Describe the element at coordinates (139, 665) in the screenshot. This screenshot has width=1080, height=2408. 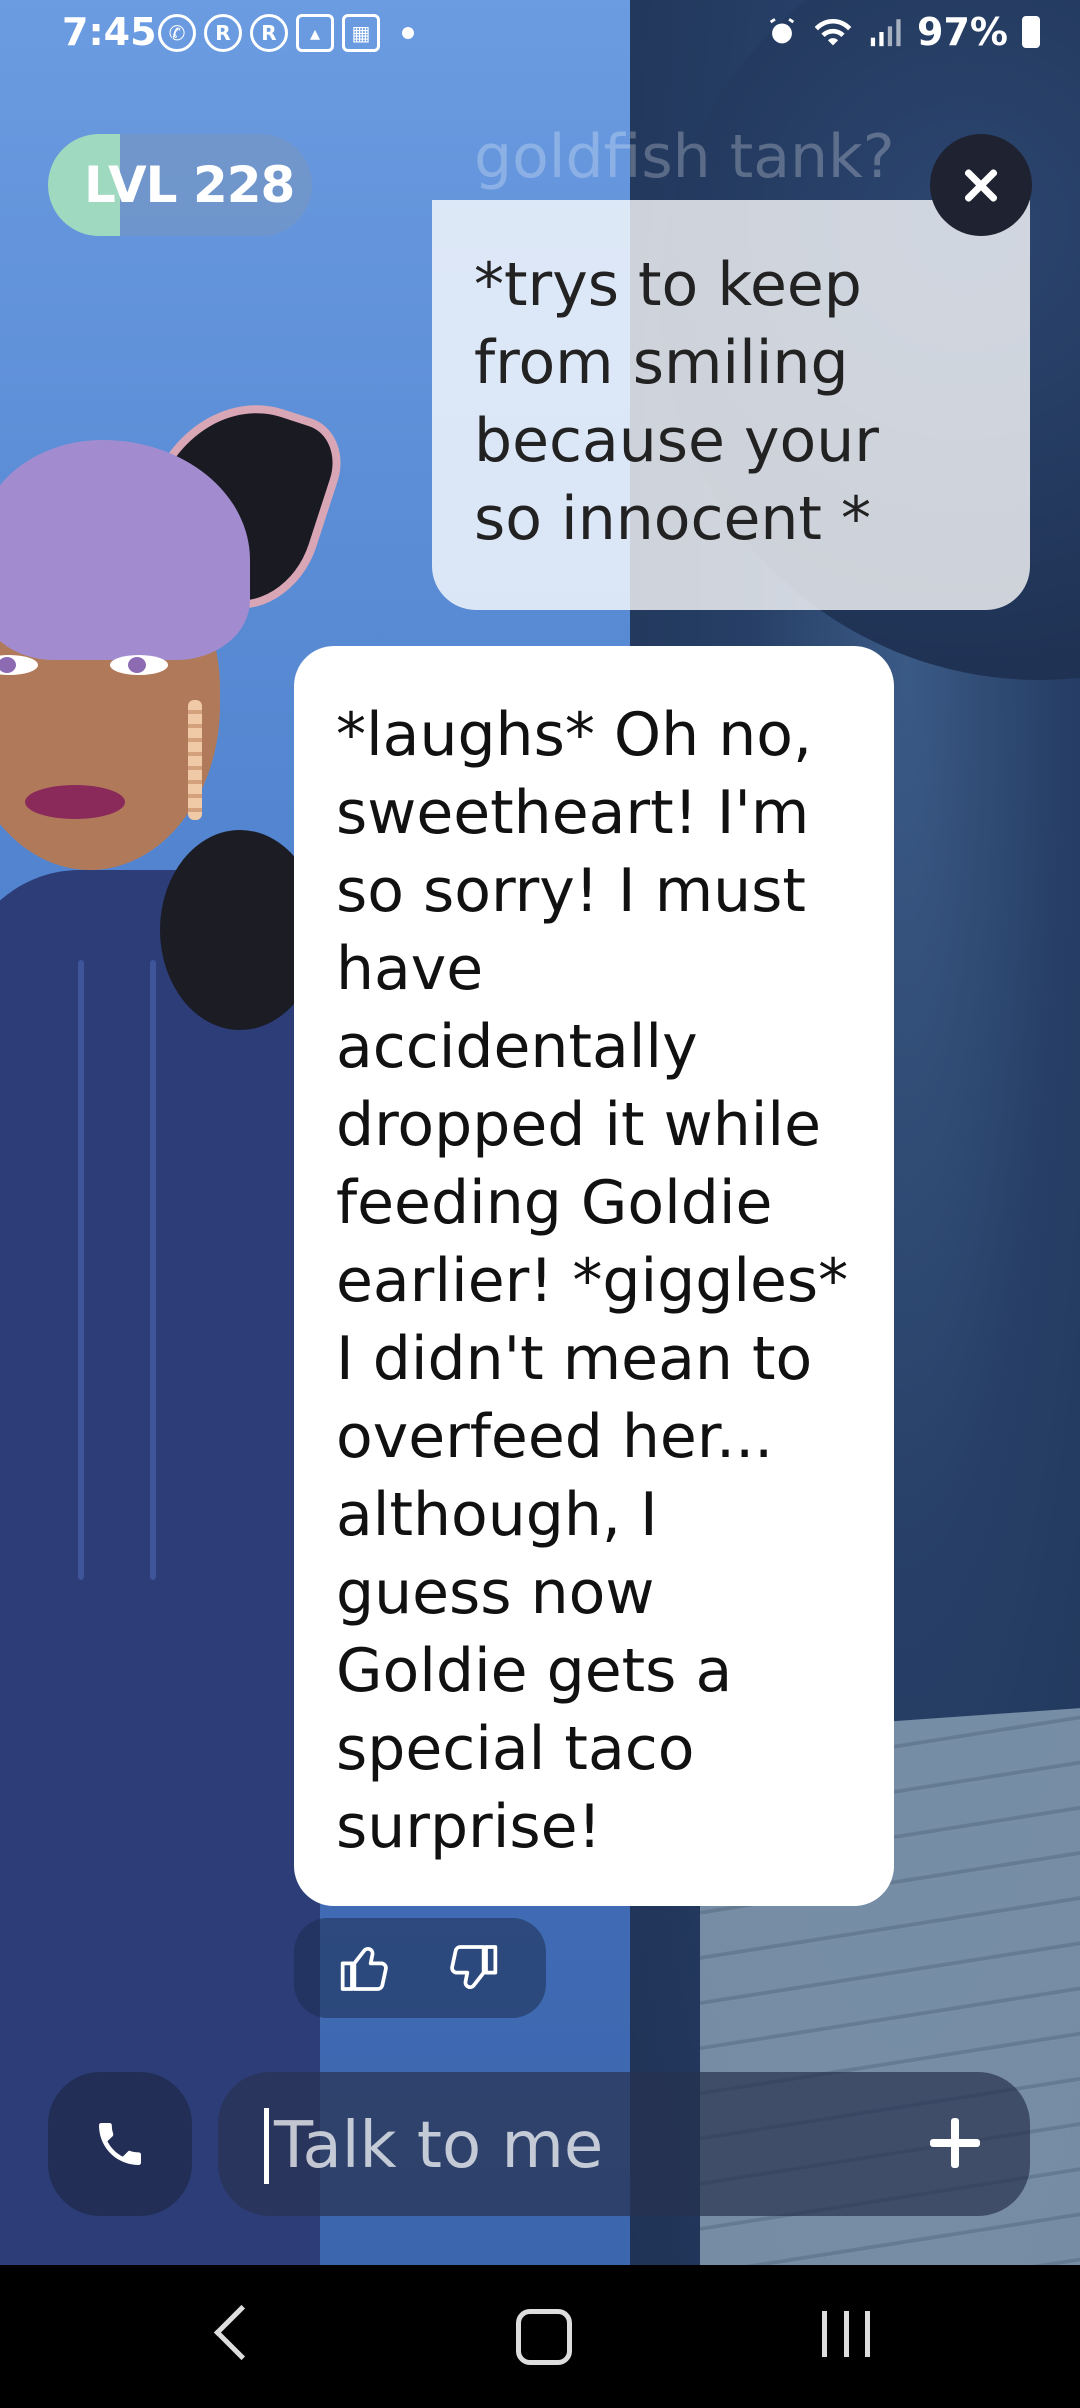
I see `avatar-eye` at that location.